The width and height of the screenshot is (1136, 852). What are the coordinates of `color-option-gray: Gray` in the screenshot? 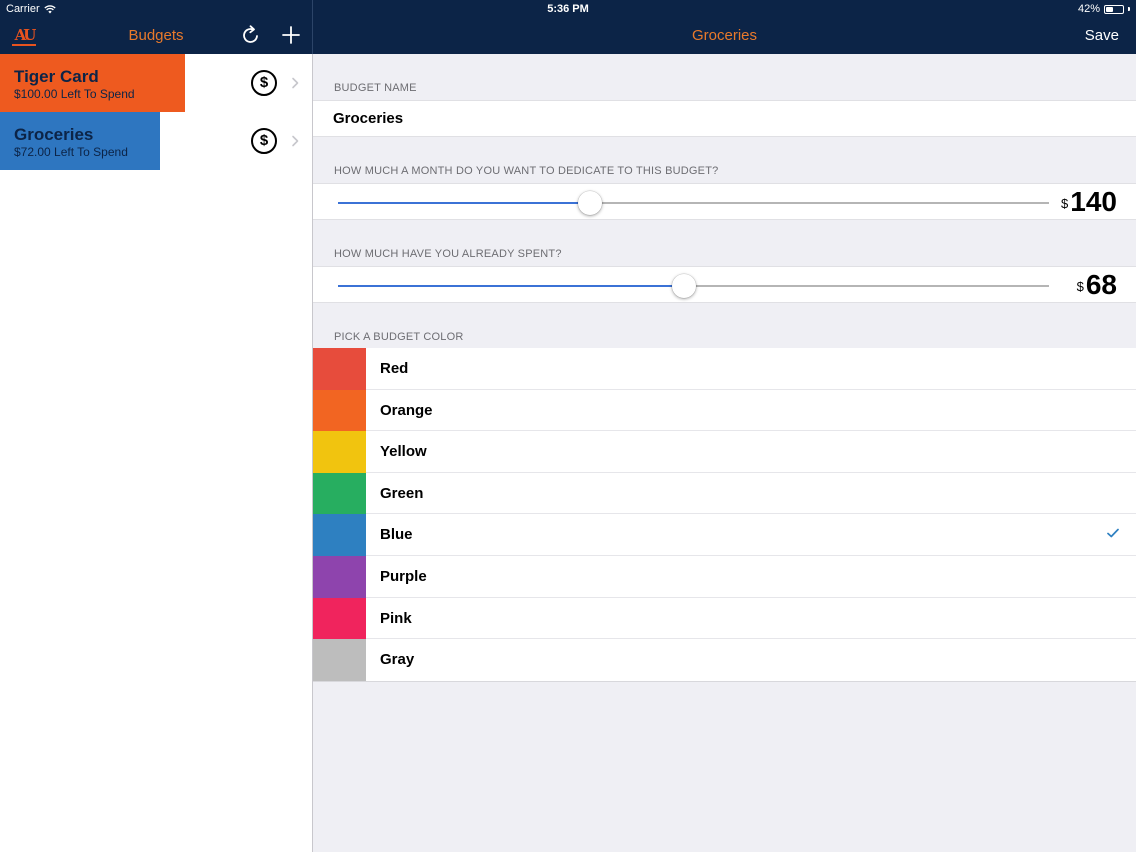 It's located at (724, 660).